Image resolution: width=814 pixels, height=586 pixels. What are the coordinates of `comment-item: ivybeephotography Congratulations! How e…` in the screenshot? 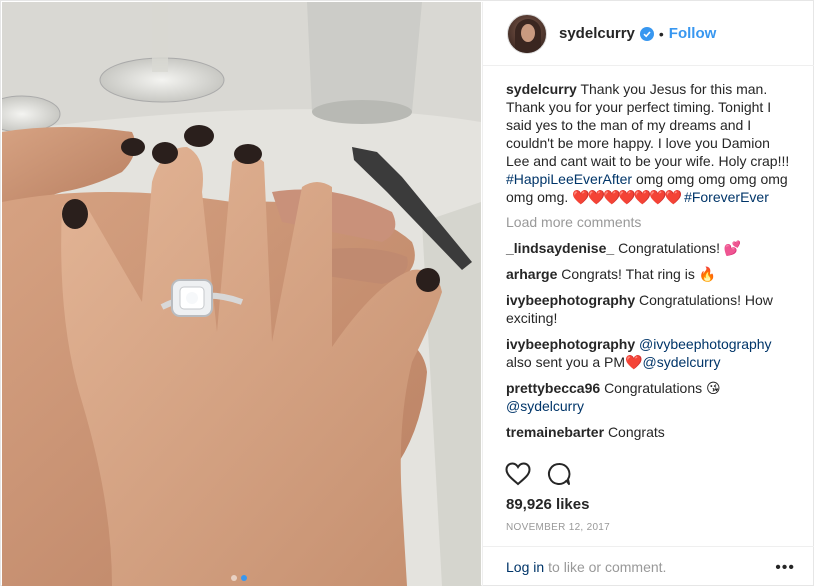 It's located at (651, 309).